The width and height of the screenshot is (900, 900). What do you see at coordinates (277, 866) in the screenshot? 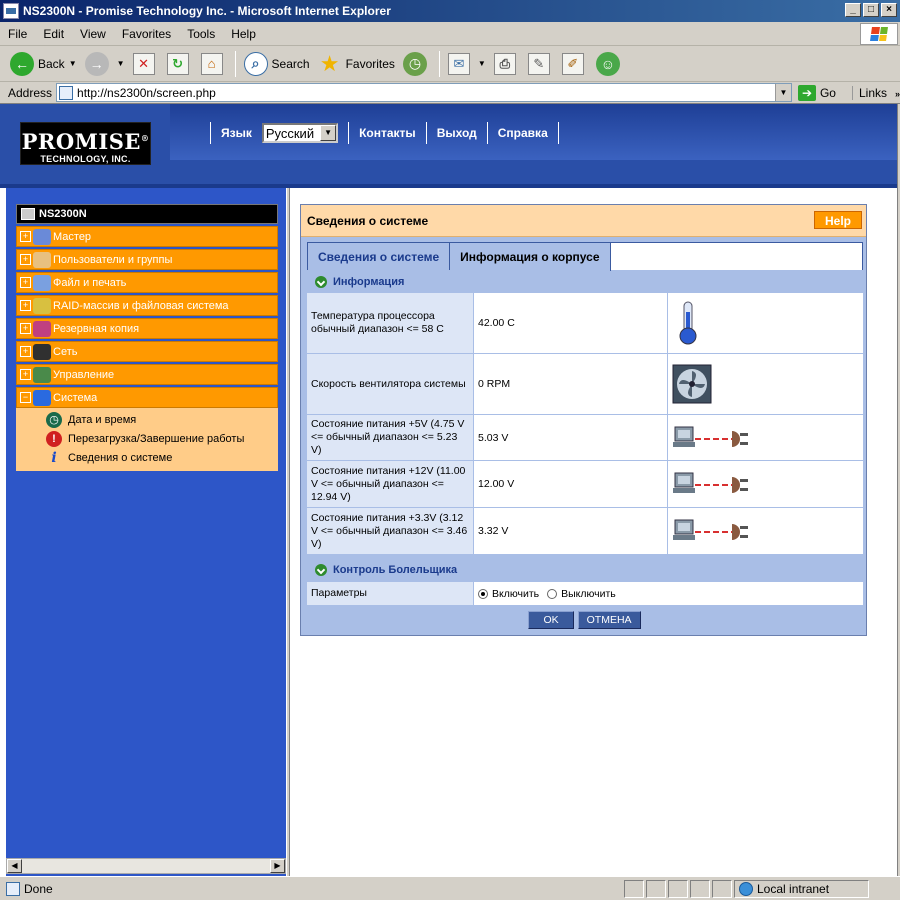
I see `scroll-right-icon: ▶` at bounding box center [277, 866].